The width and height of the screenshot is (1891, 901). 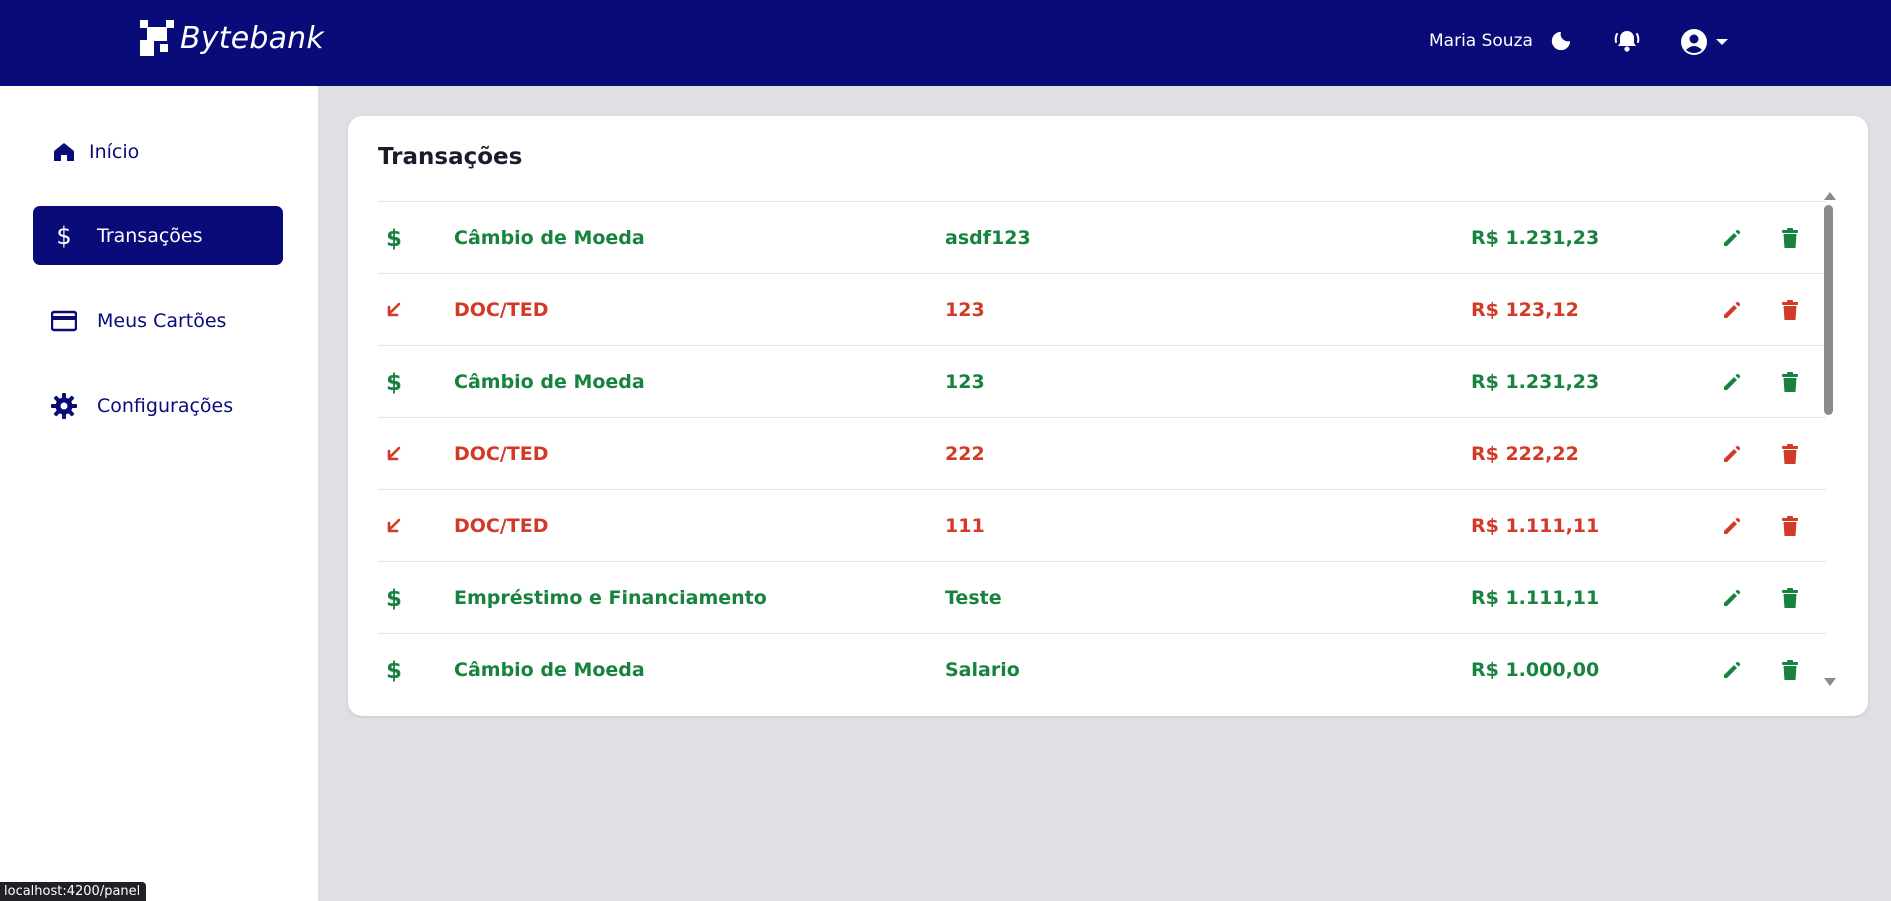 I want to click on transaction-value: R$ 123,12, so click(x=1525, y=310).